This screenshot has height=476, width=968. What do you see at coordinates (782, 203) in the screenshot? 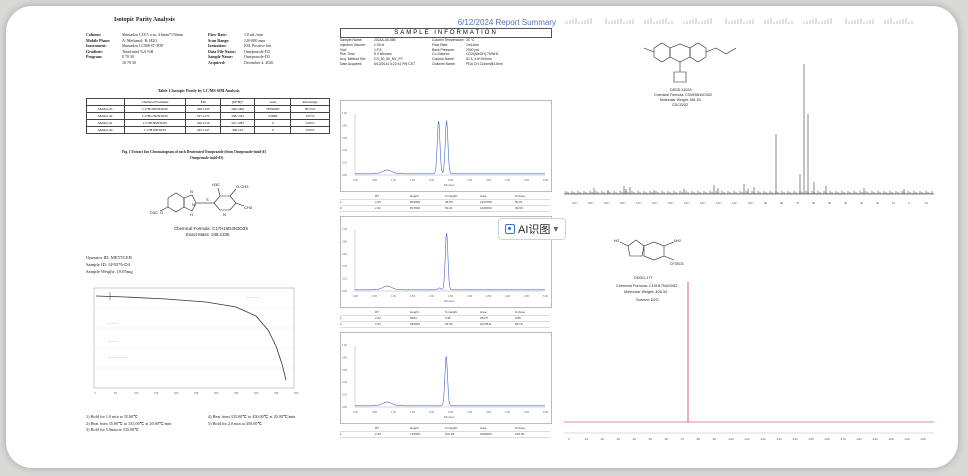
I see `nmr1-axis-tick: 80` at bounding box center [782, 203].